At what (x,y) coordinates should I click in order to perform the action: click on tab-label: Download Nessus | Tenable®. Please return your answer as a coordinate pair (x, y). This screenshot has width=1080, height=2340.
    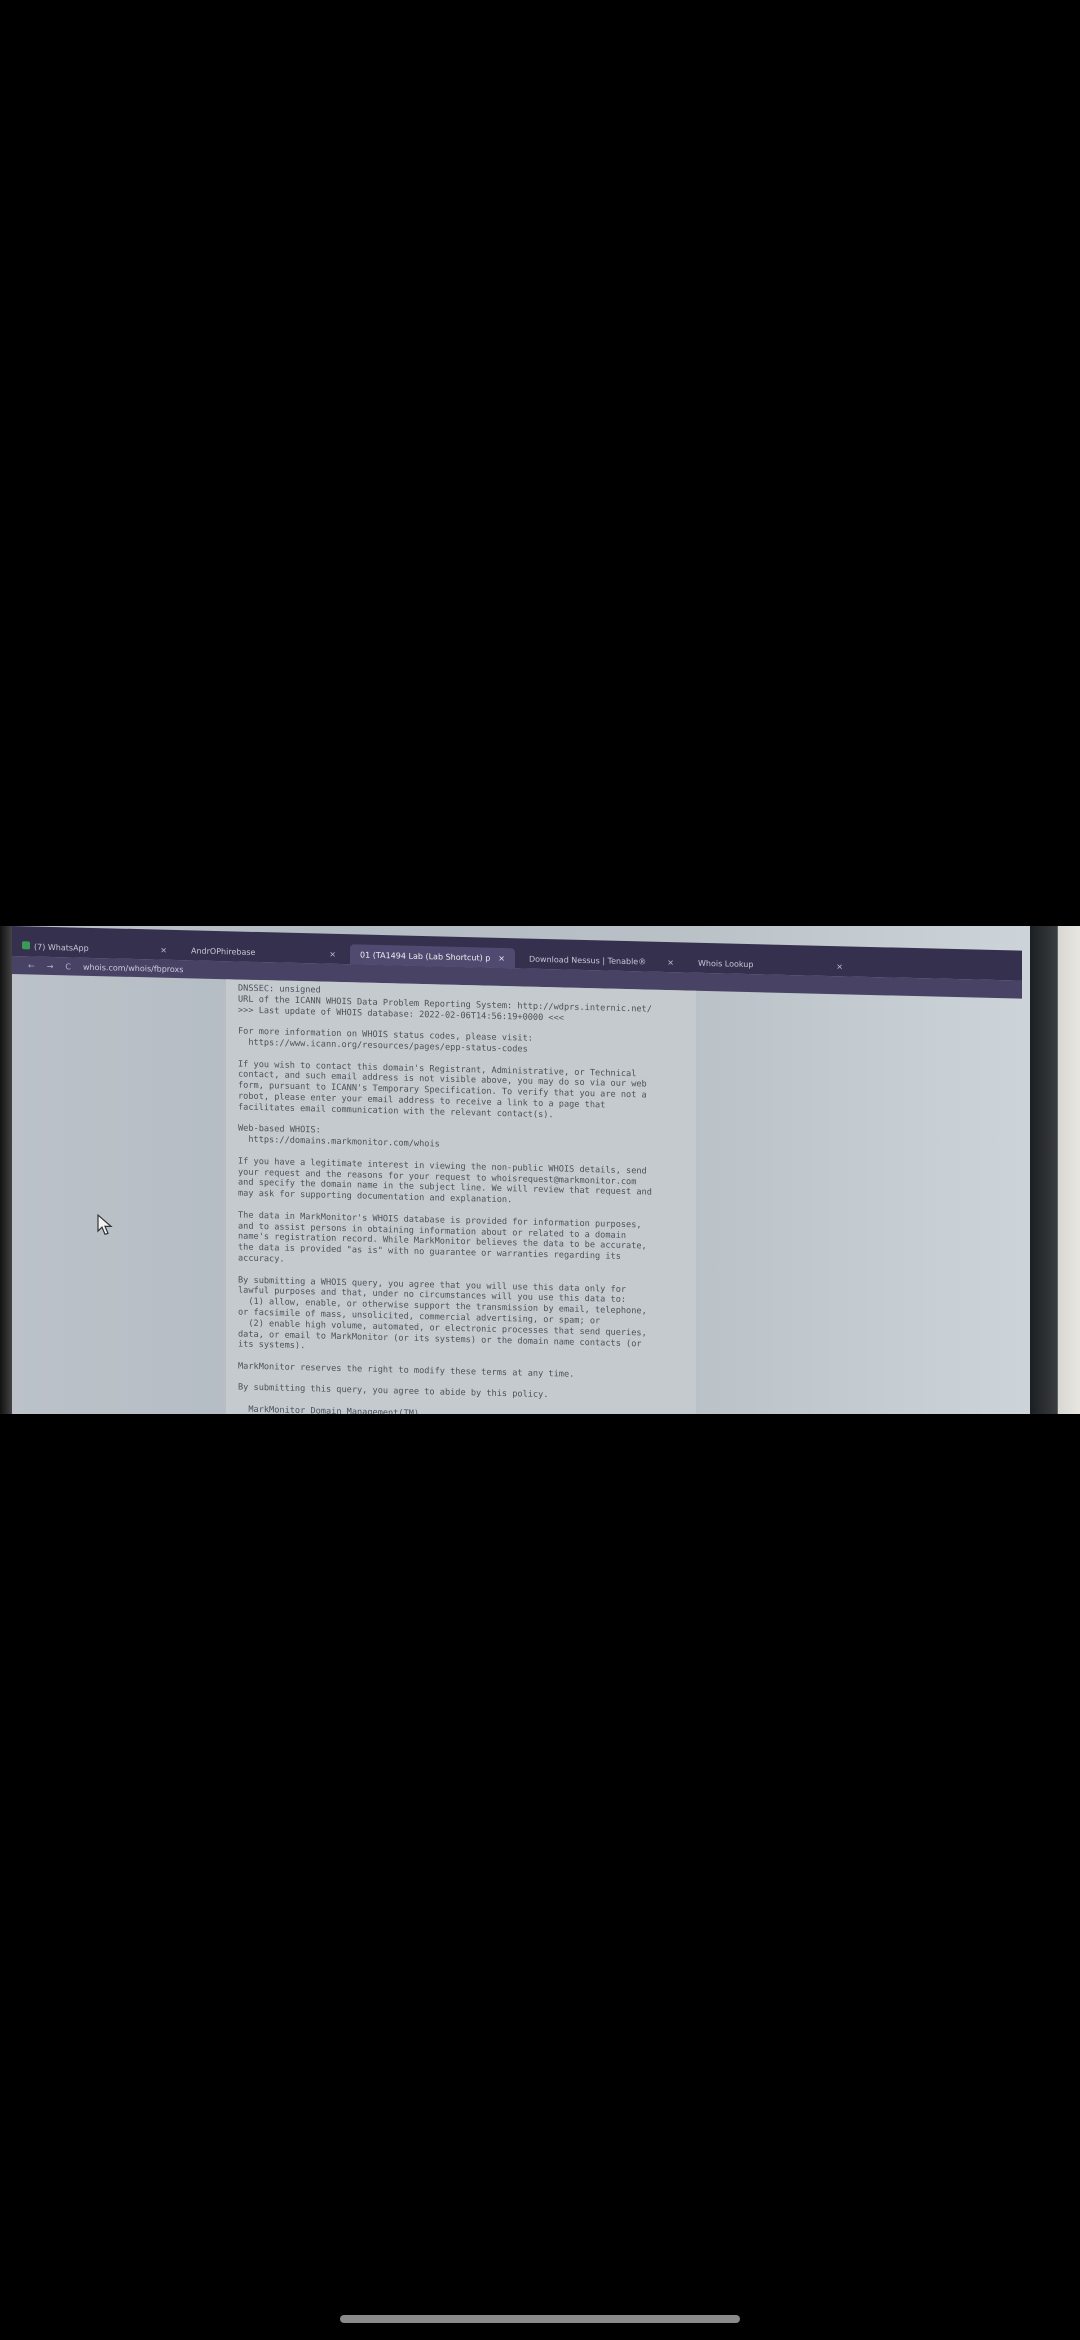
    Looking at the image, I should click on (588, 960).